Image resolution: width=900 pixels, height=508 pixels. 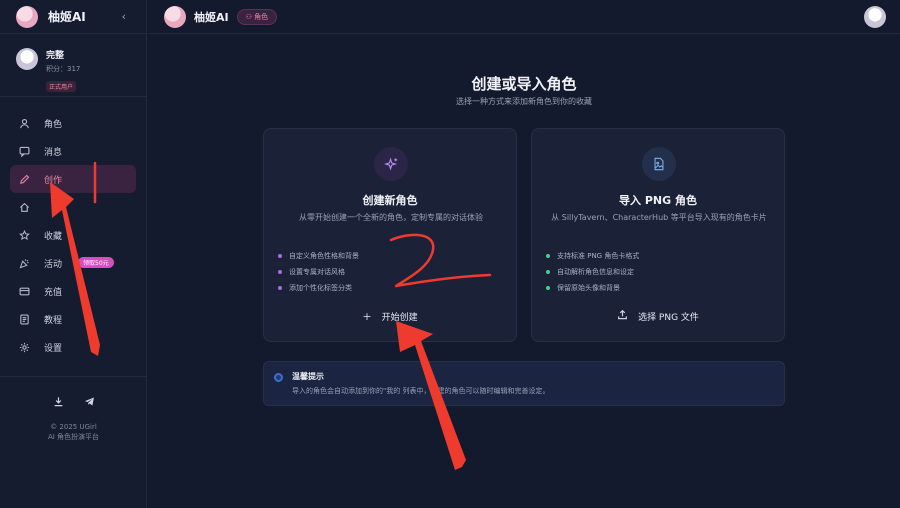 What do you see at coordinates (58, 403) in the screenshot?
I see `download-icon` at bounding box center [58, 403].